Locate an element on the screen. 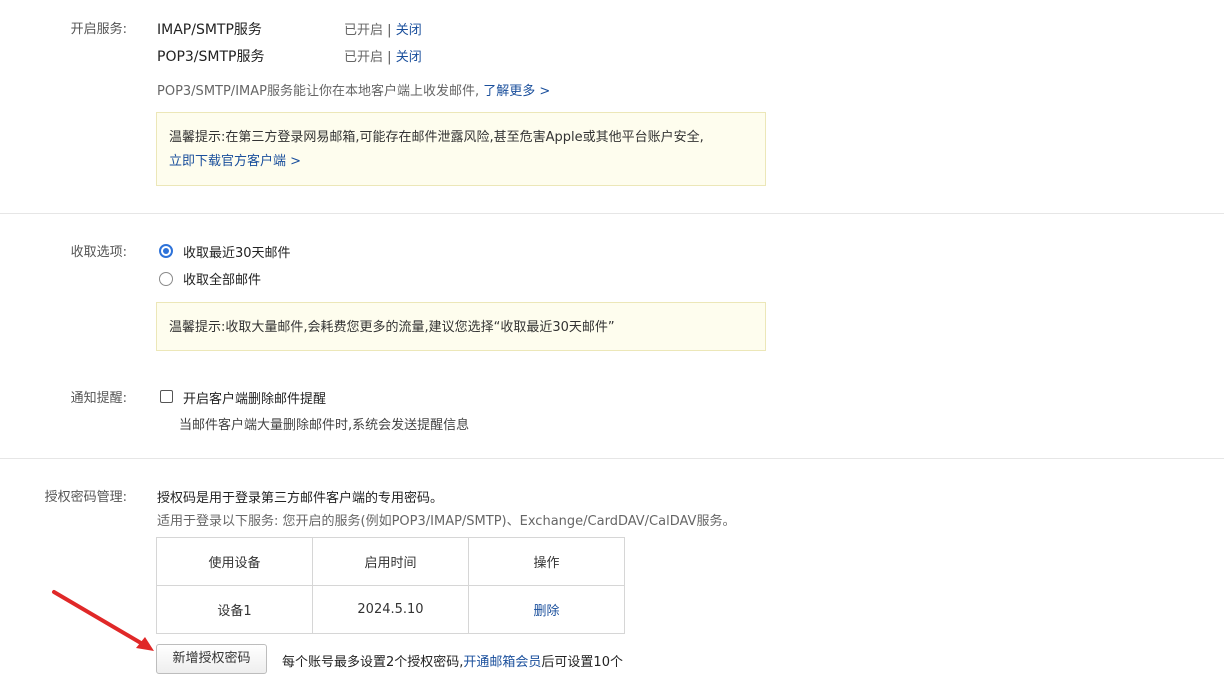 The width and height of the screenshot is (1224, 683). table-row: 设备1 2024.5.10 删除 is located at coordinates (390, 609).